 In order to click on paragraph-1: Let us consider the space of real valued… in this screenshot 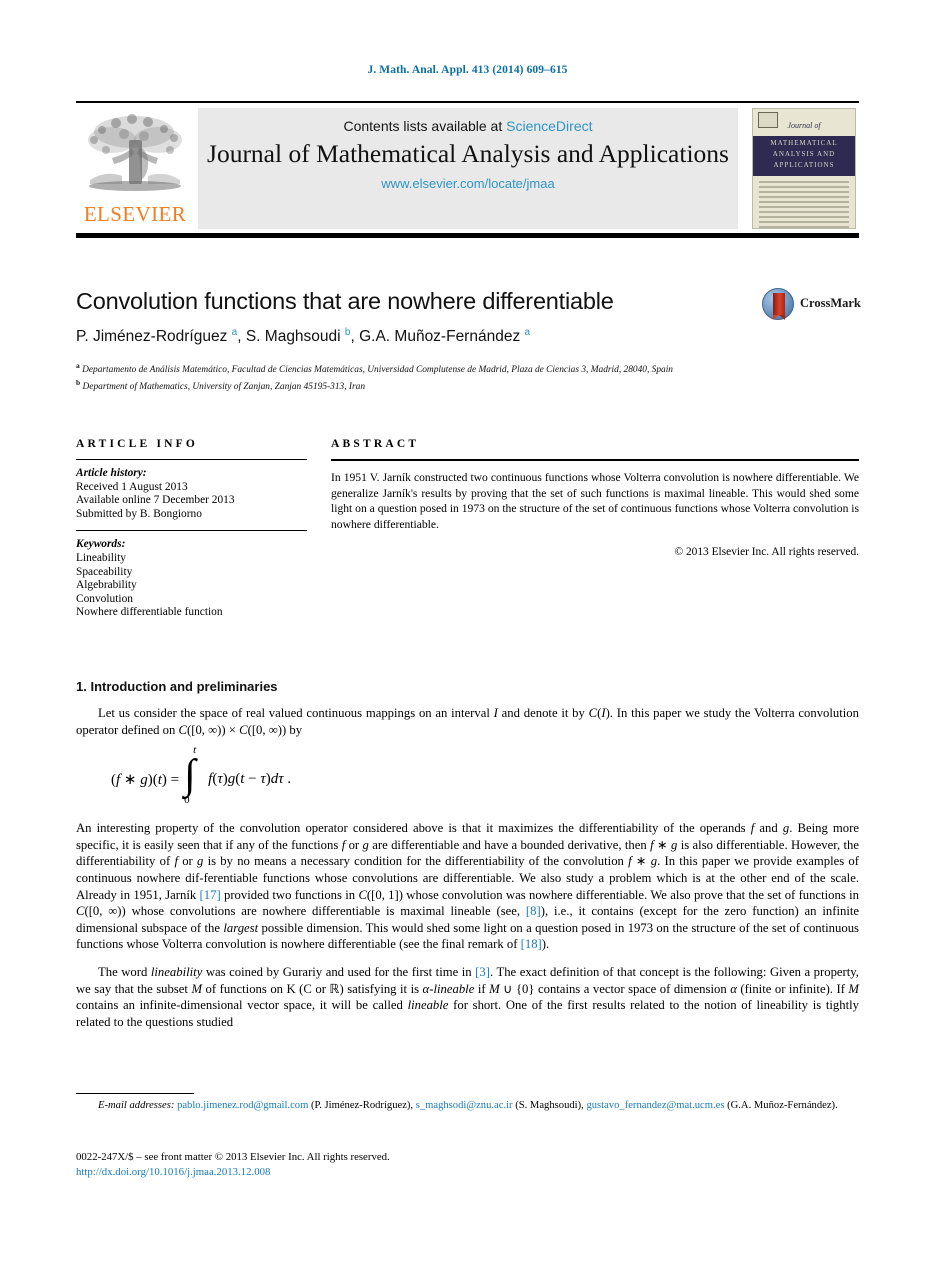, I will do `click(467, 721)`.